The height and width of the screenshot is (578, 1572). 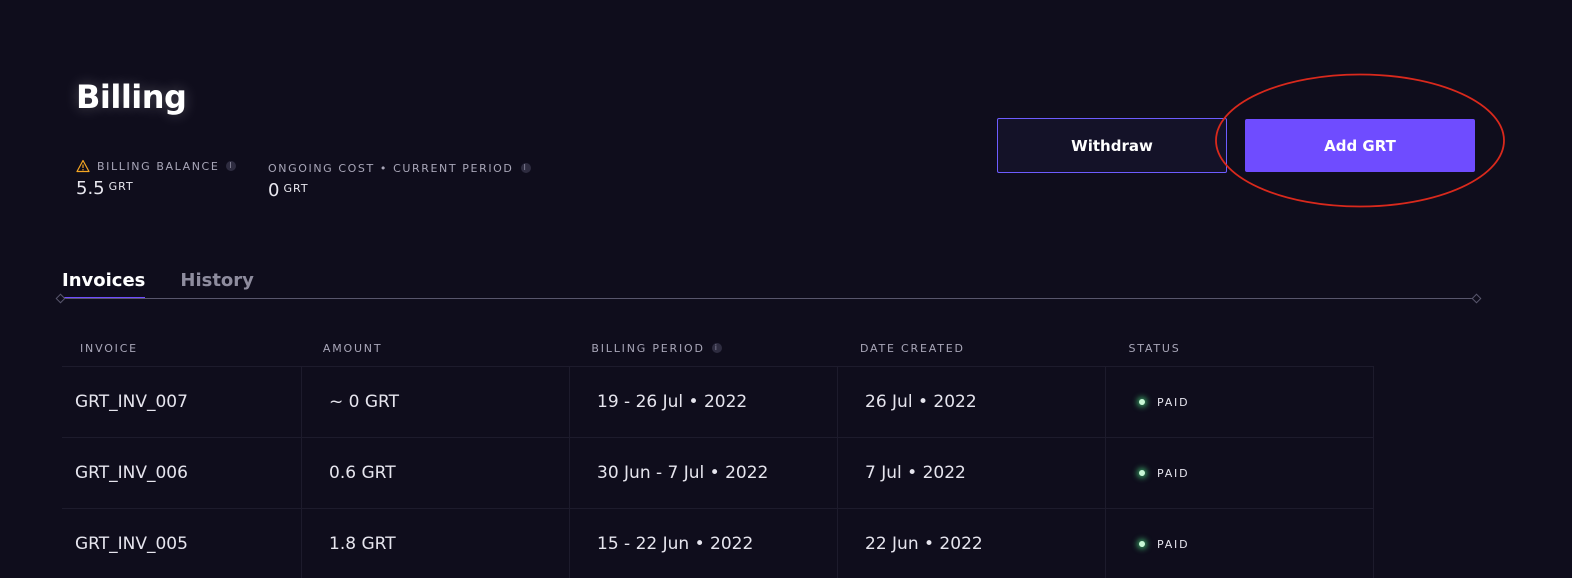 What do you see at coordinates (1360, 145) in the screenshot?
I see `add-grt-button: Add GRT` at bounding box center [1360, 145].